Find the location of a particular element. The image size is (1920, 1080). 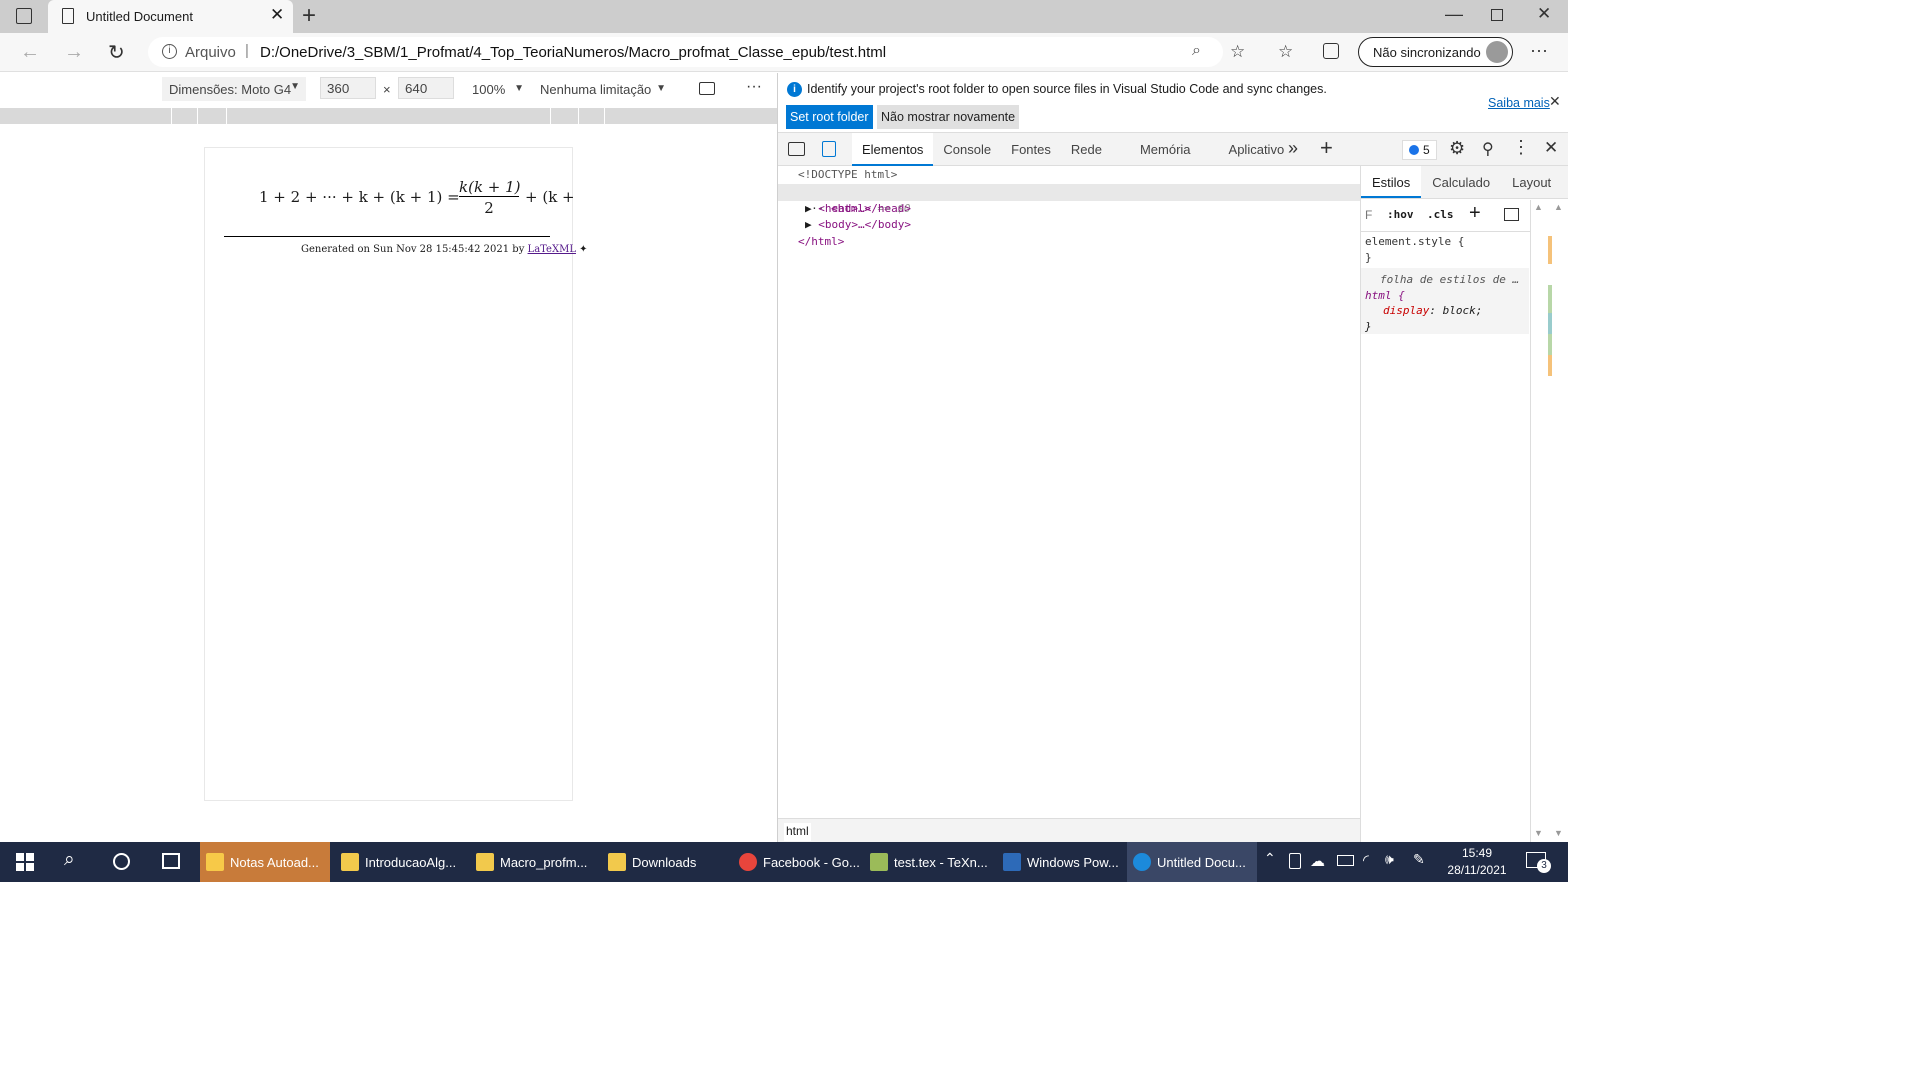

new-tab-icon: + is located at coordinates (309, 16).